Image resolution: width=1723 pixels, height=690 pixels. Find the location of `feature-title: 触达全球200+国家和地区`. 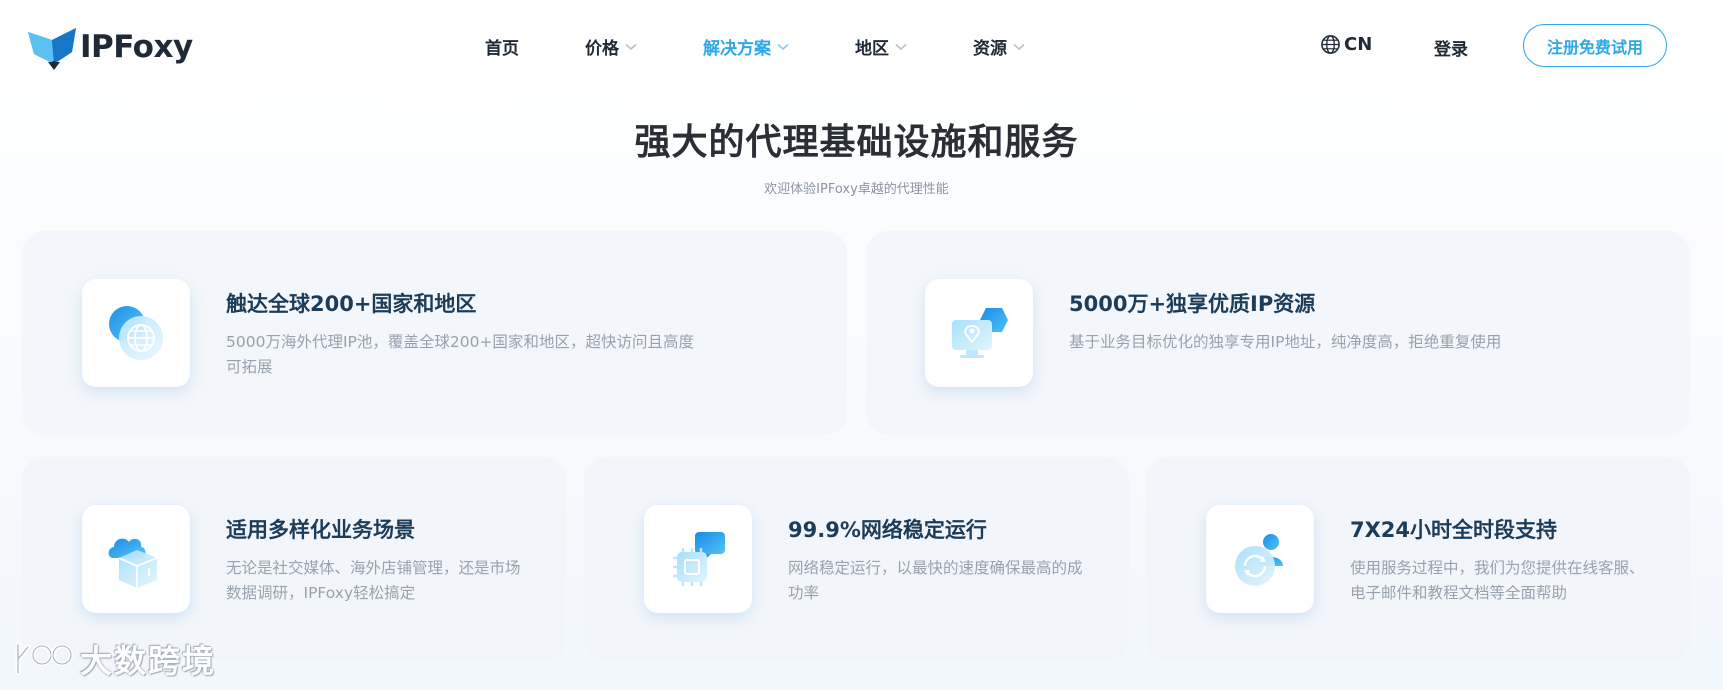

feature-title: 触达全球200+国家和地区 is located at coordinates (351, 304).